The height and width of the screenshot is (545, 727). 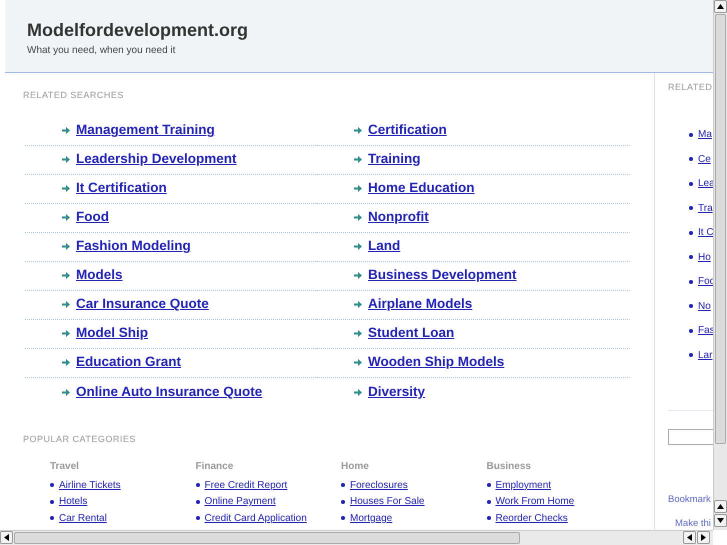 I want to click on category-link: Mortgage, so click(x=371, y=518).